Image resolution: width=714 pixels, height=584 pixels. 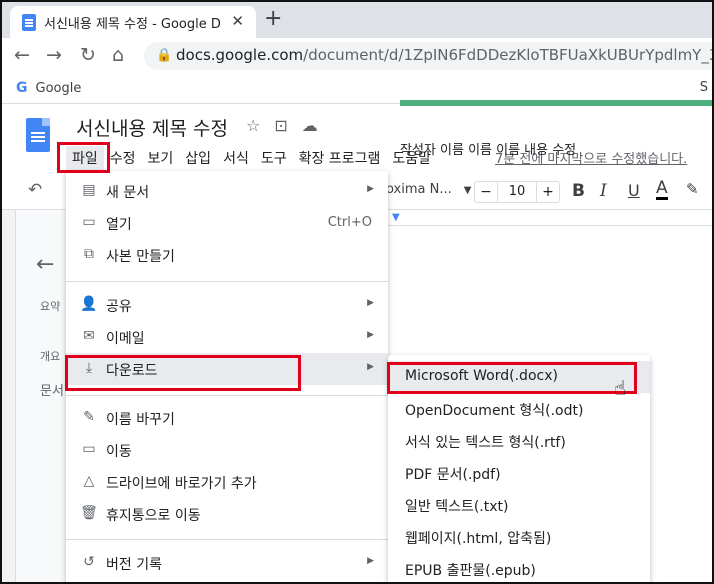 I want to click on font-select: oxima N... ▼, so click(x=428, y=189).